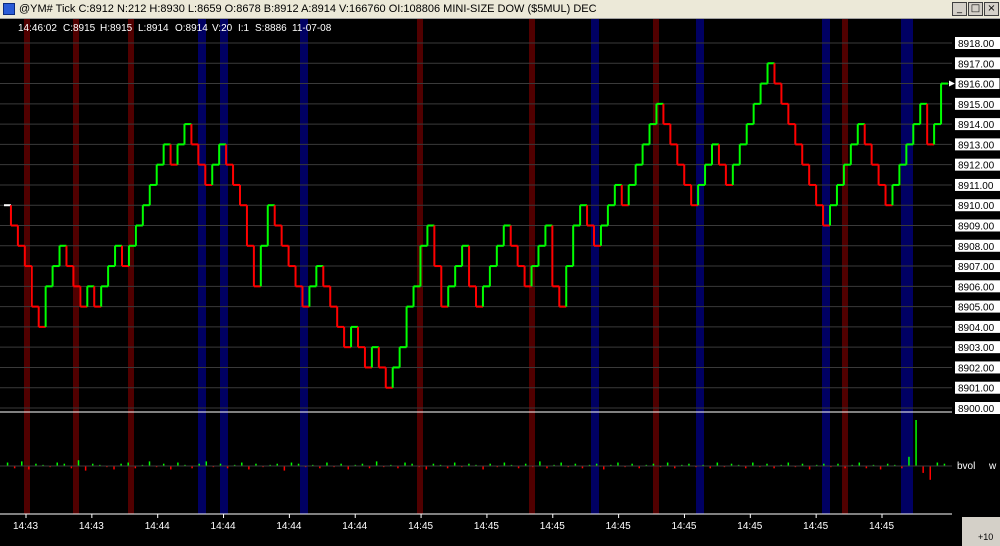 The height and width of the screenshot is (546, 1000). Describe the element at coordinates (222, 28) in the screenshot. I see `info-volume: V:20` at that location.